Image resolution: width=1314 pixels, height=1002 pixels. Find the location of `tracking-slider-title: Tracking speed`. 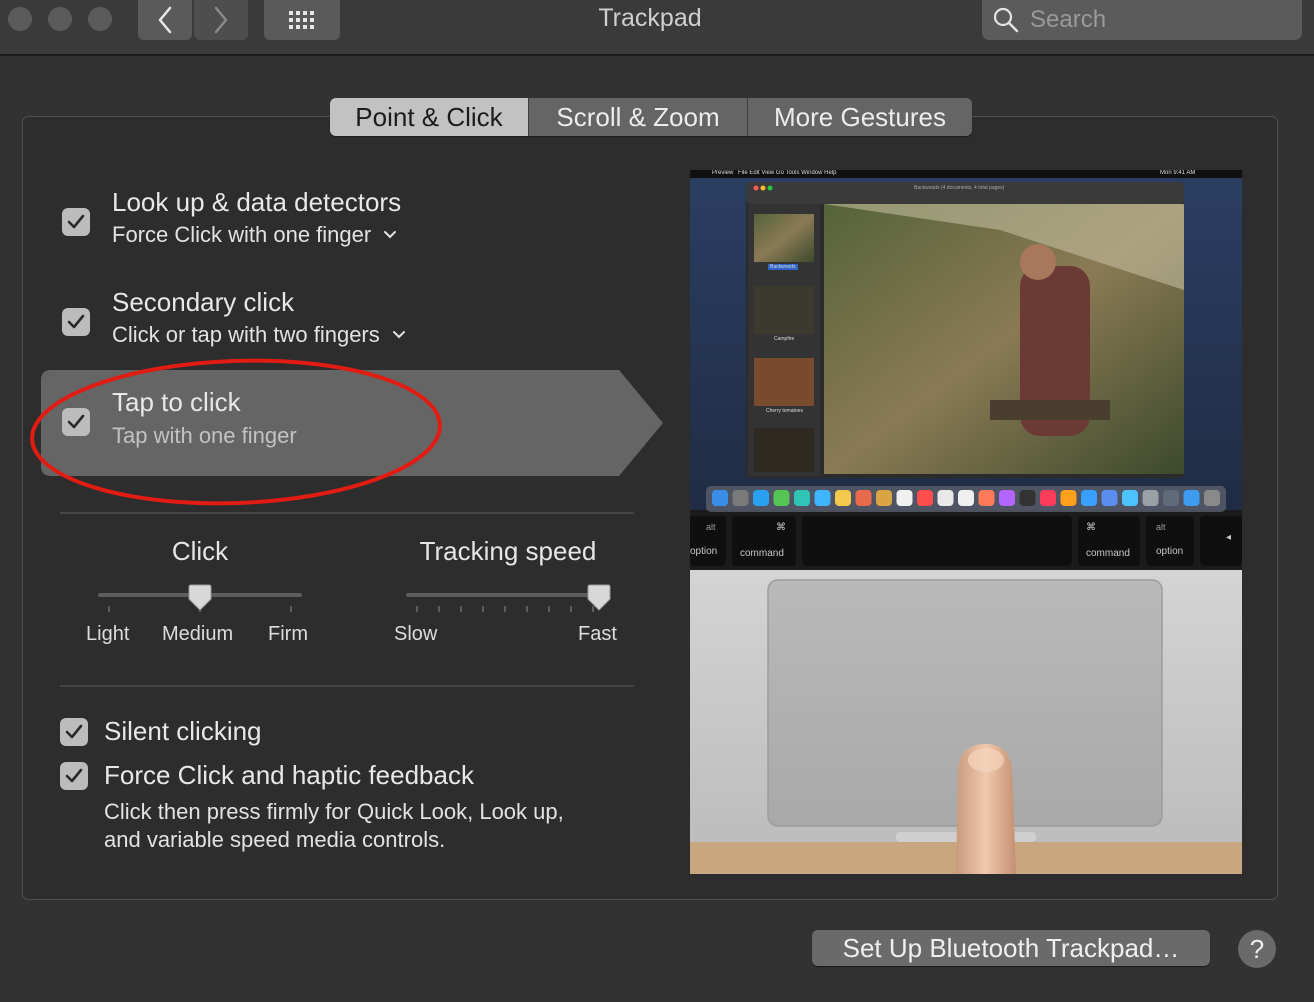

tracking-slider-title: Tracking speed is located at coordinates (508, 551).